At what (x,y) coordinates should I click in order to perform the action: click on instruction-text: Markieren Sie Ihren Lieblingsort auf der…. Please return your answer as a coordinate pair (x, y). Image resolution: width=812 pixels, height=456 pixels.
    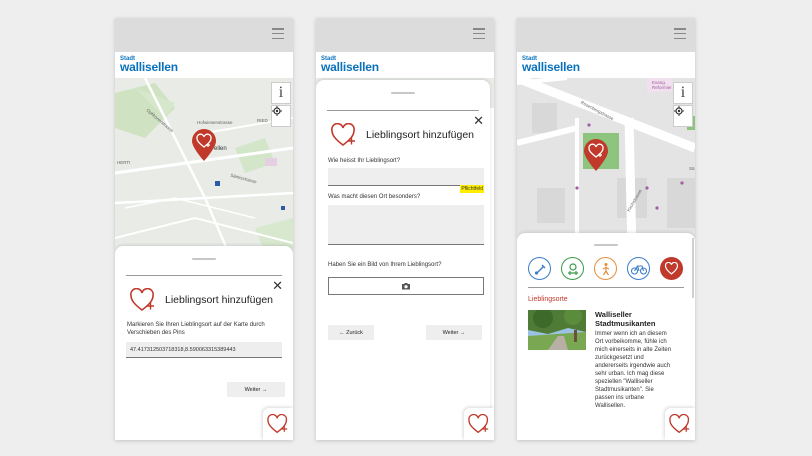
    Looking at the image, I should click on (196, 329).